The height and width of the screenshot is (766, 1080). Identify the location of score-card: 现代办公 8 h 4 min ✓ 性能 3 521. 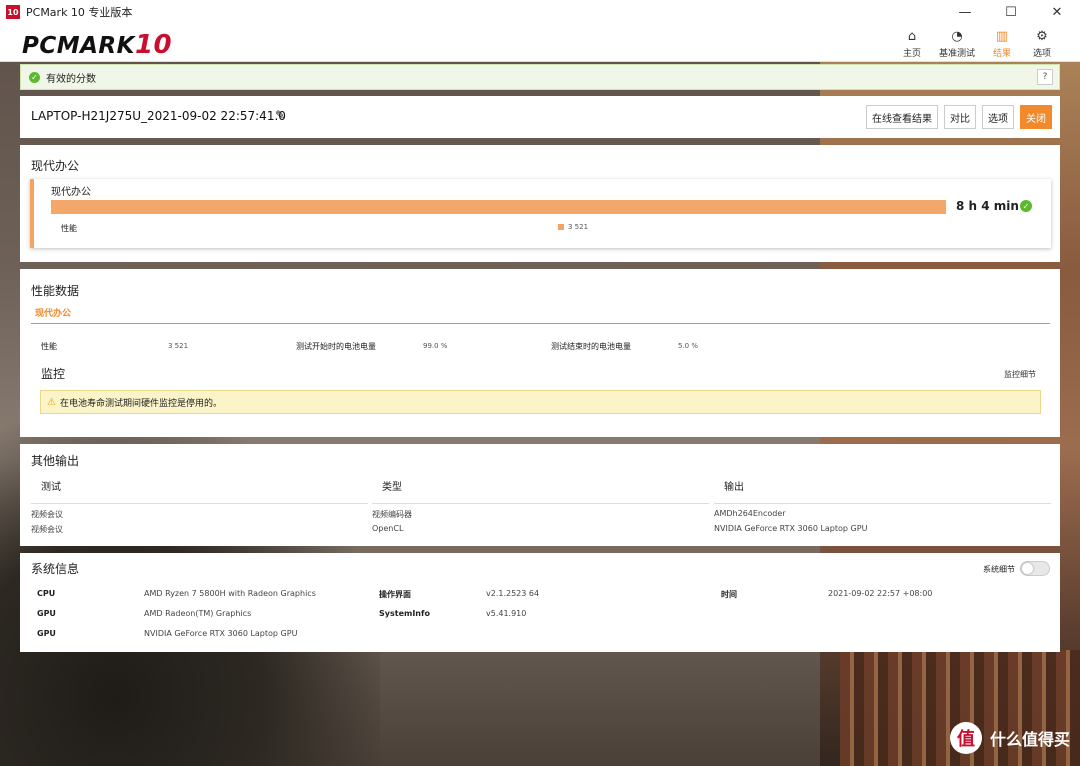
(540, 213).